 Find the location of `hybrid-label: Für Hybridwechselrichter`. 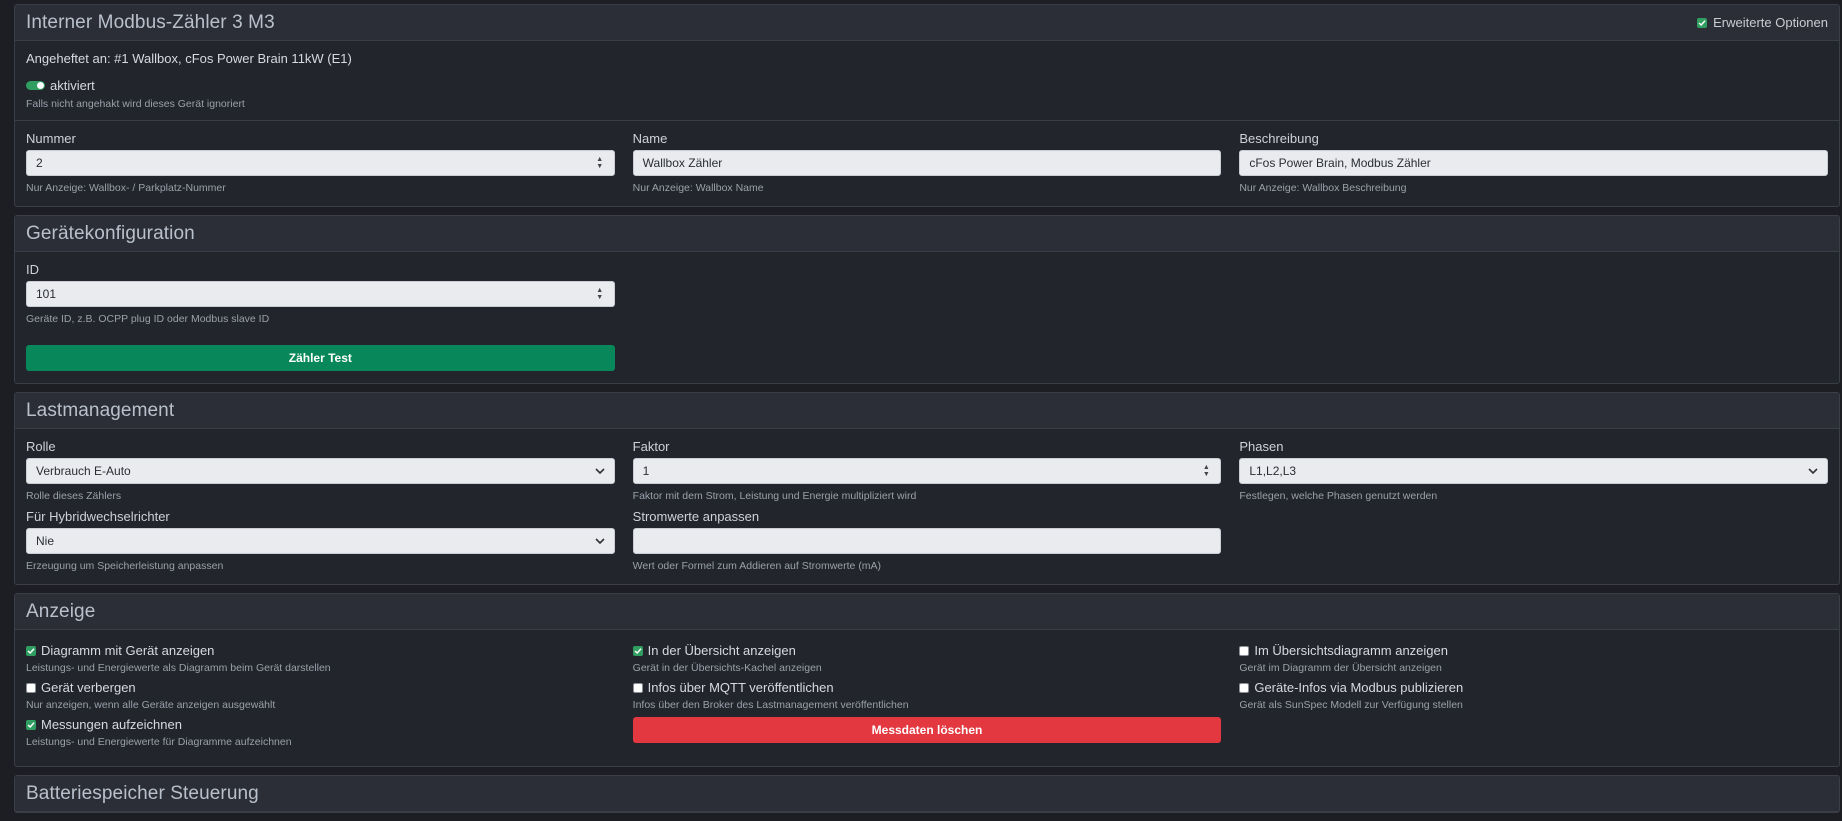

hybrid-label: Für Hybridwechselrichter is located at coordinates (98, 516).